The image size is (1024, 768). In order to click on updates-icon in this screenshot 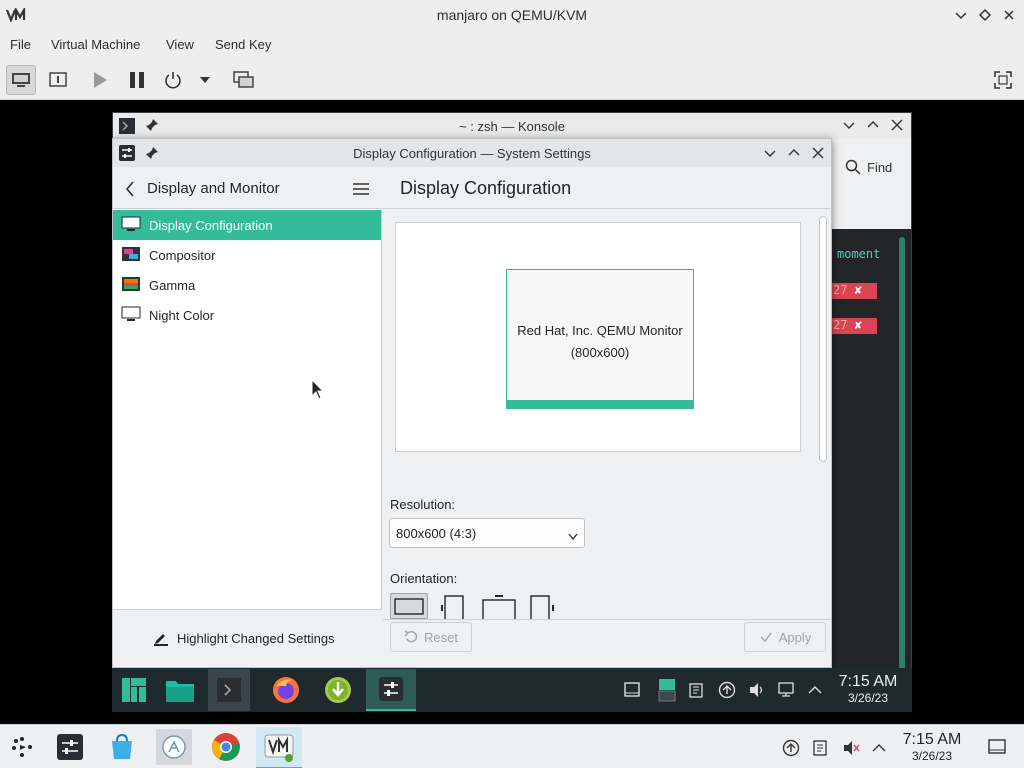, I will do `click(727, 691)`.